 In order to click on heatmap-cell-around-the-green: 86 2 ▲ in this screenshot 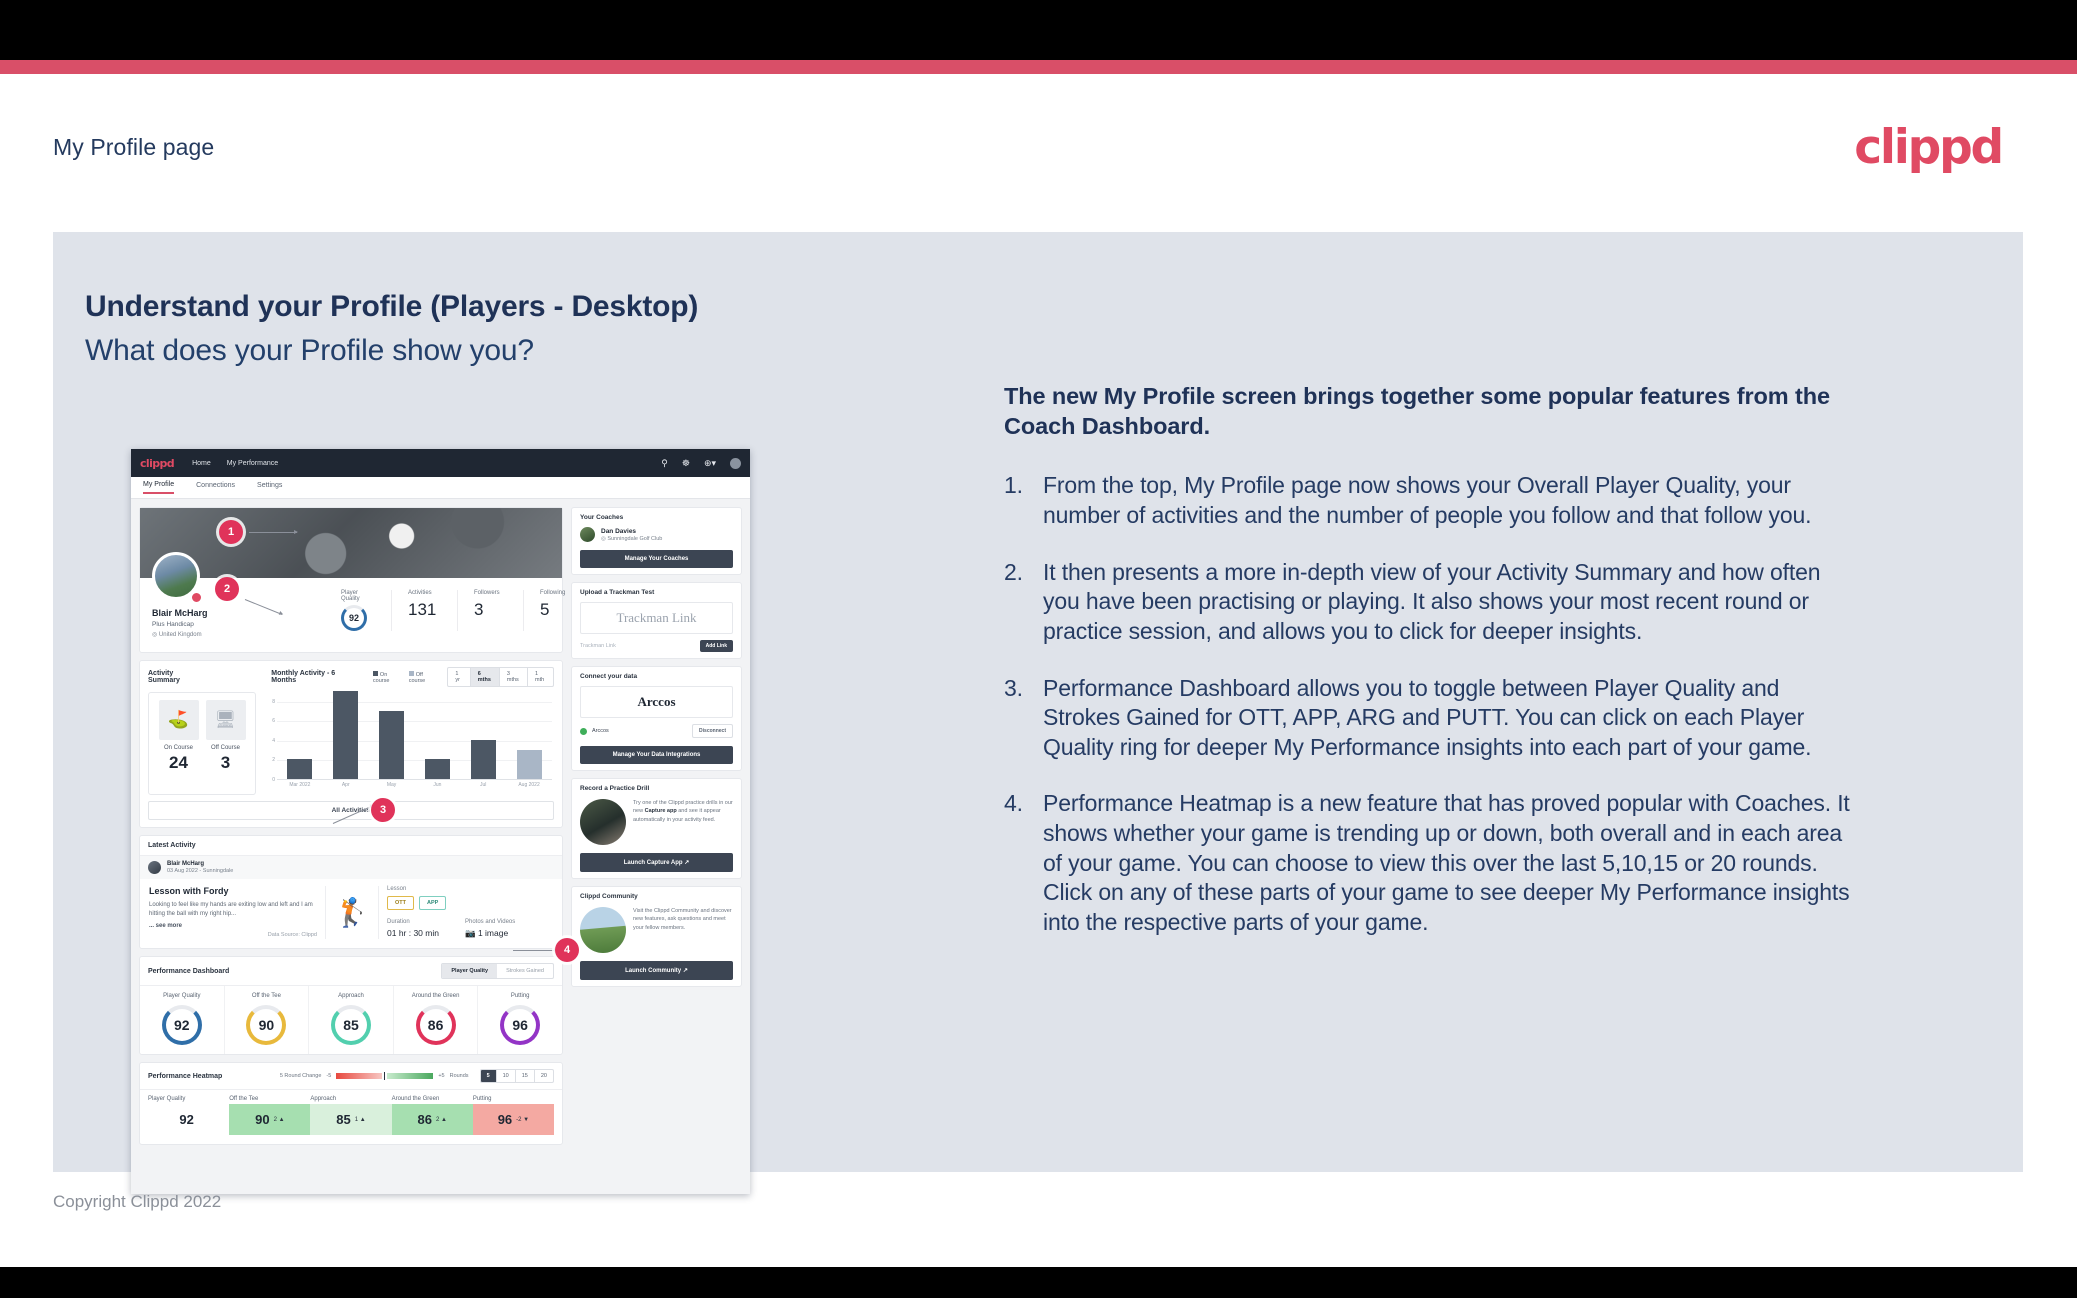, I will do `click(432, 1119)`.